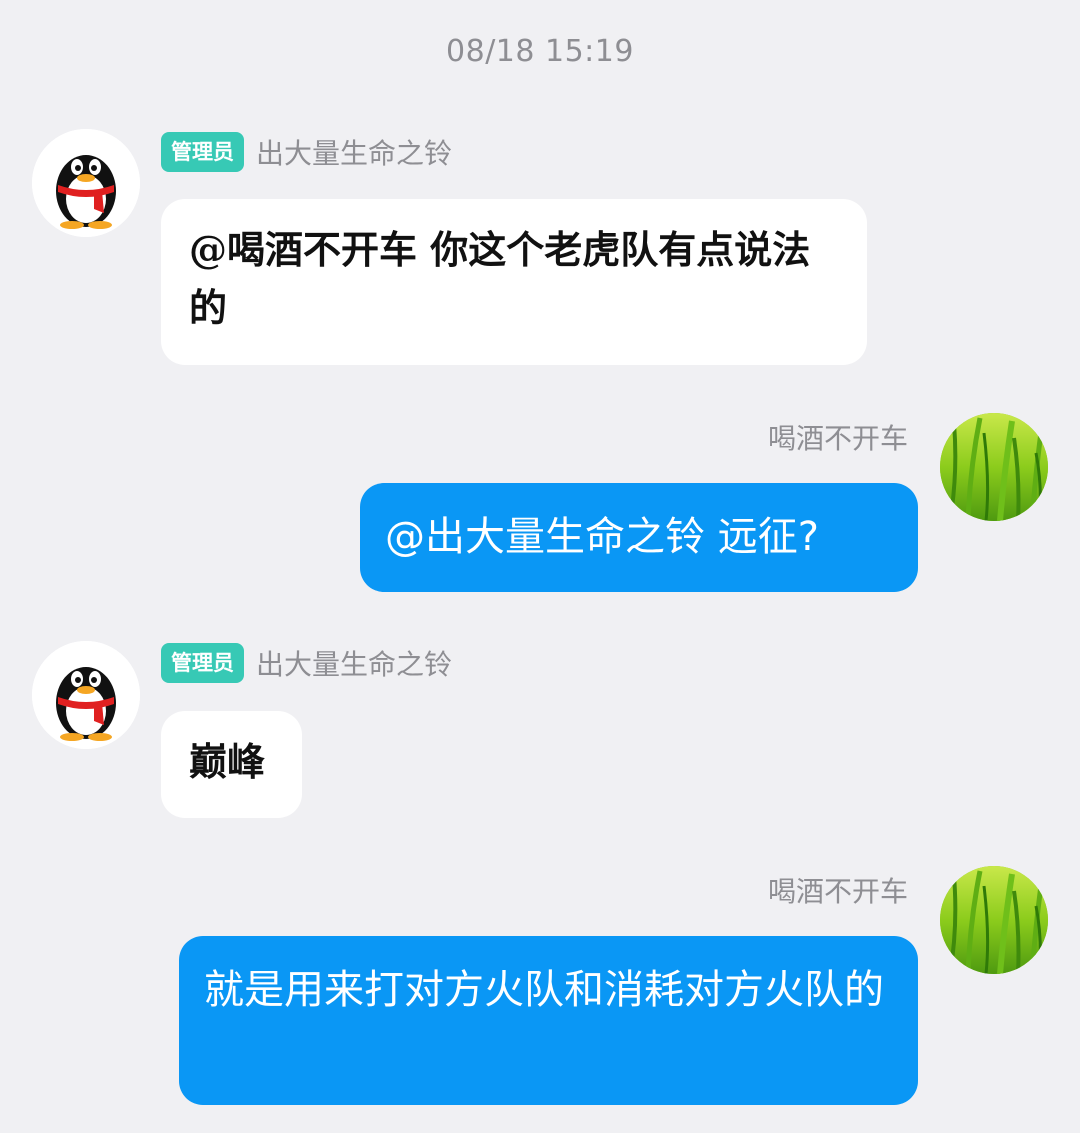  What do you see at coordinates (548, 1020) in the screenshot?
I see `message-bubble-outgoing: 就是用来打对方火队和消耗对方火队的` at bounding box center [548, 1020].